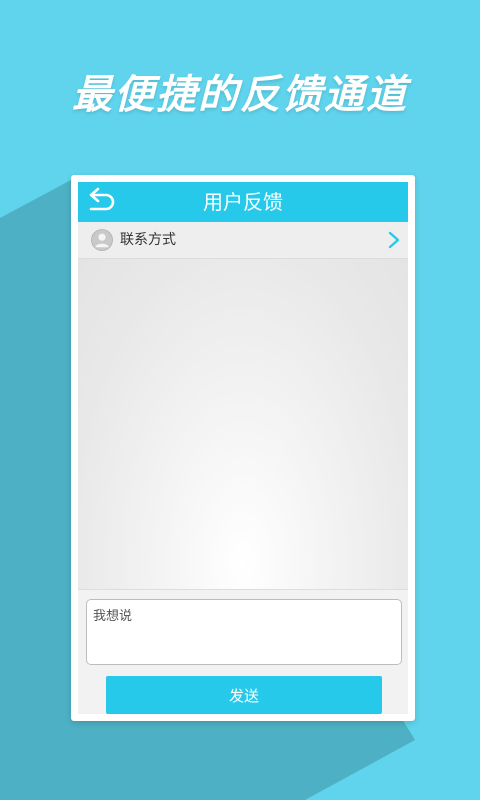 The image size is (480, 800). I want to click on promo-title: 最便捷的反馈通道, so click(240, 95).